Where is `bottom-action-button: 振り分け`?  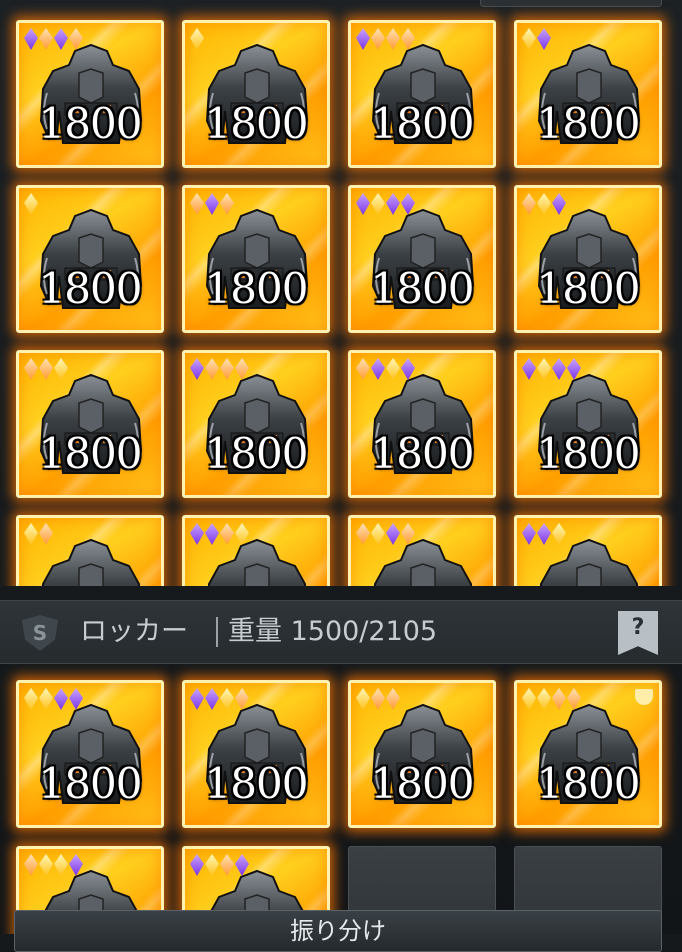 bottom-action-button: 振り分け is located at coordinates (338, 931).